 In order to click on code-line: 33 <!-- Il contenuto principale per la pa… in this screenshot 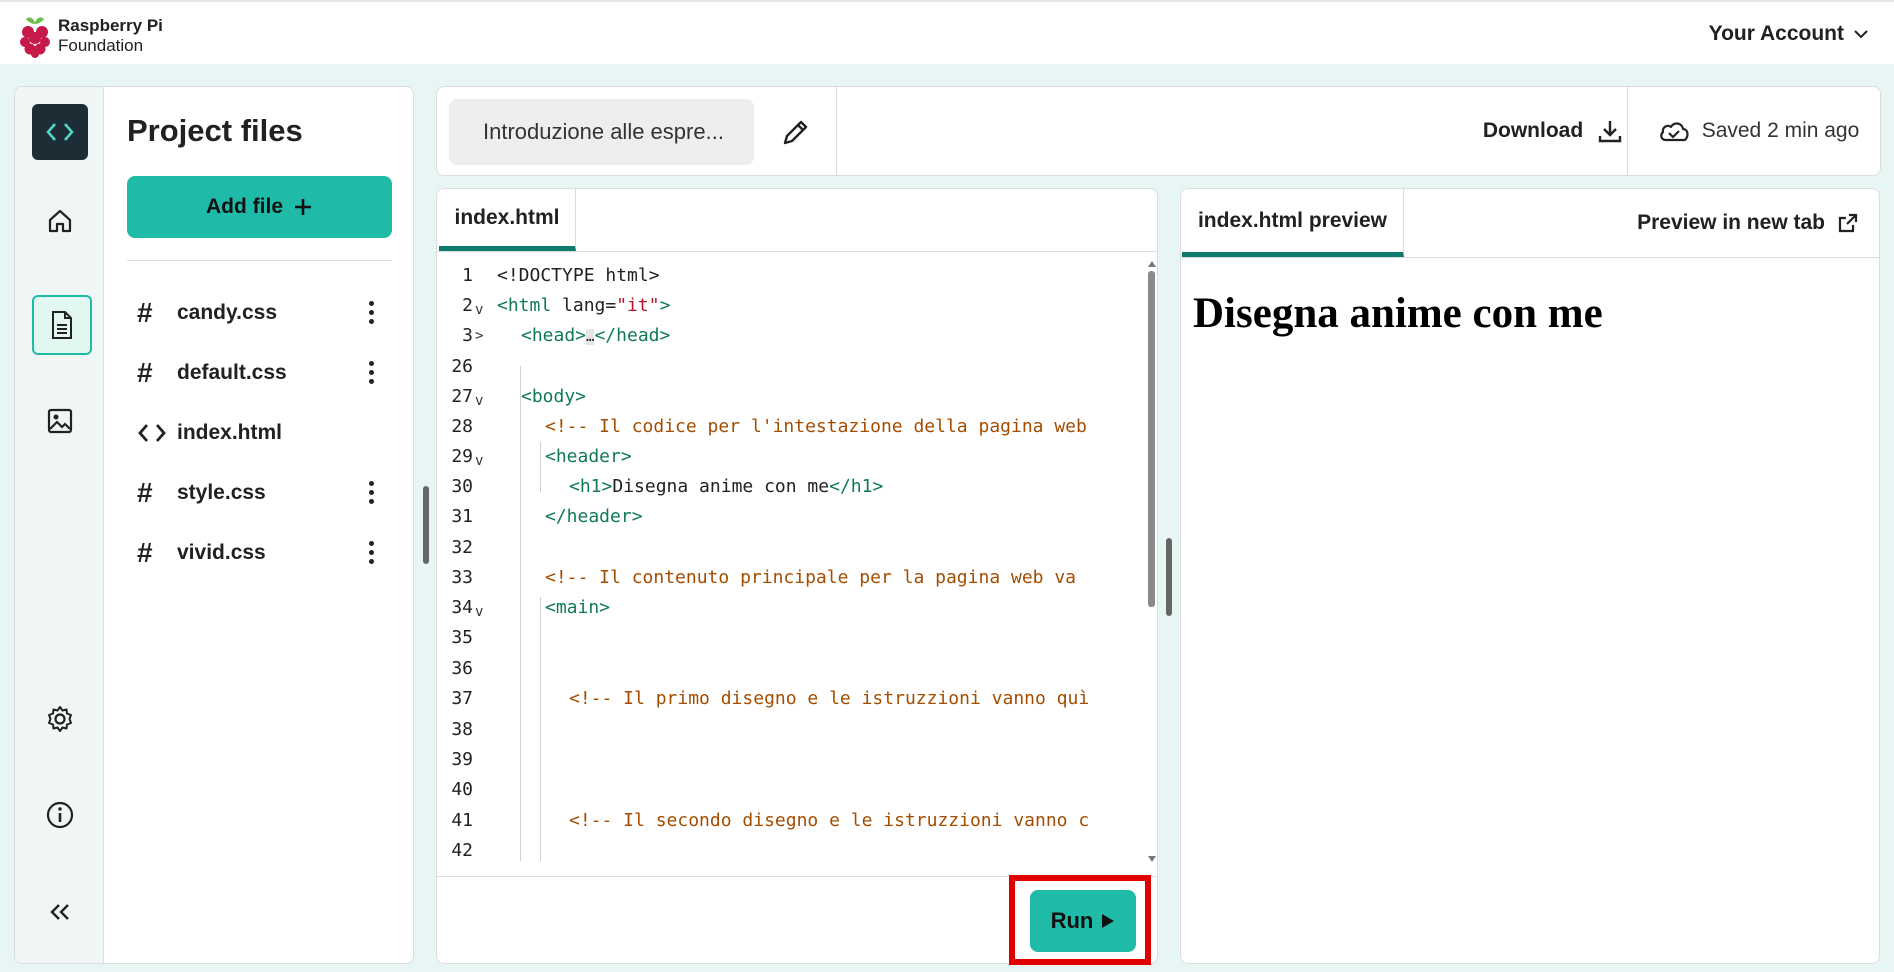, I will do `click(791, 578)`.